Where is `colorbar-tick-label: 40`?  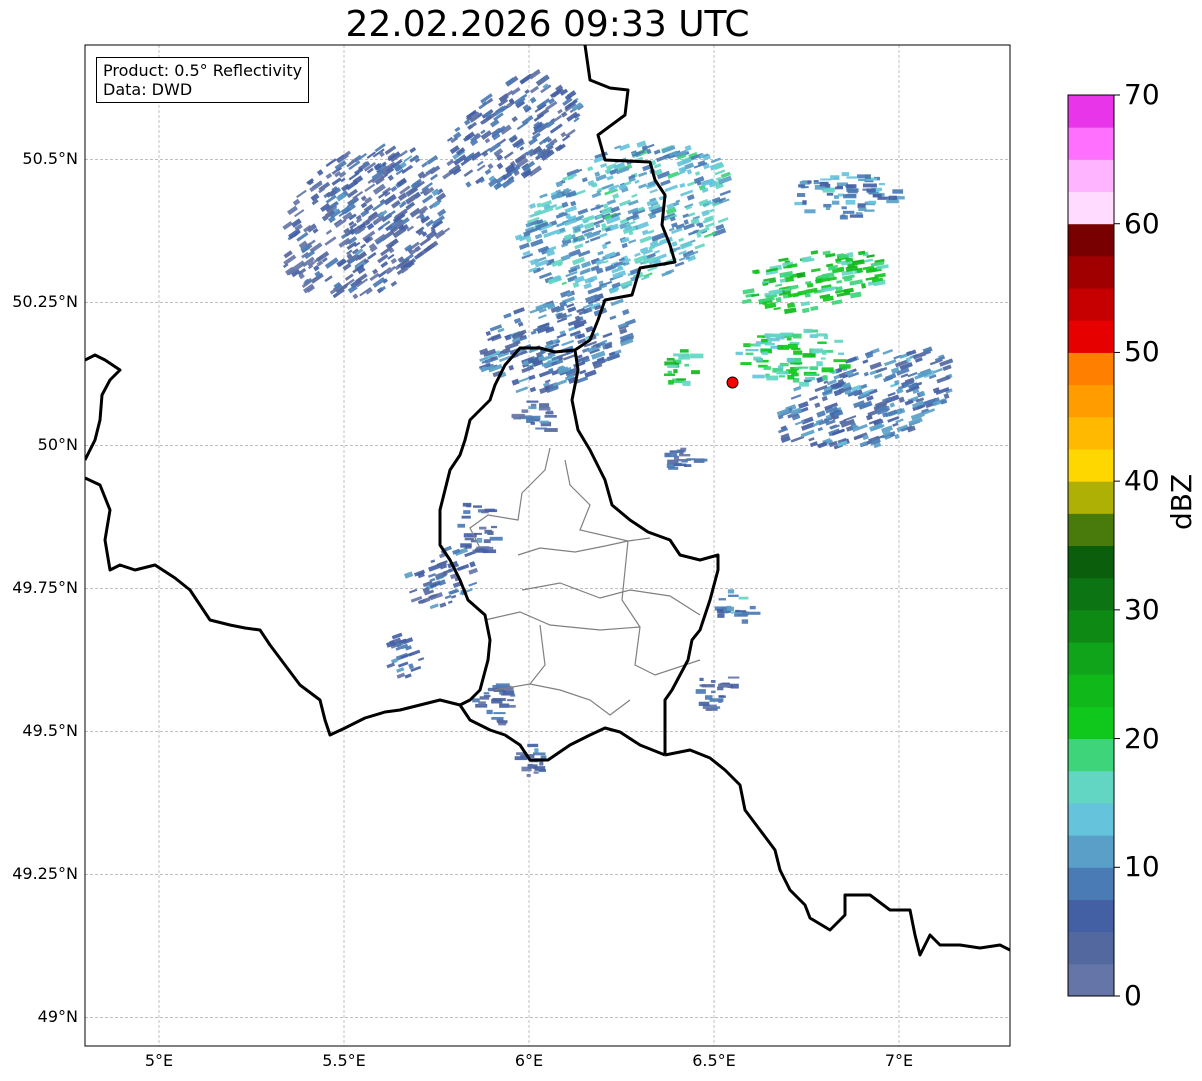 colorbar-tick-label: 40 is located at coordinates (1142, 481).